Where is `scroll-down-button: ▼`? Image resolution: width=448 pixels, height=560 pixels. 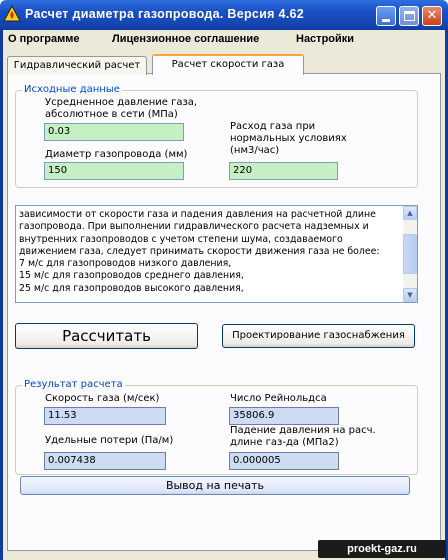
scroll-down-button: ▼ is located at coordinates (410, 295).